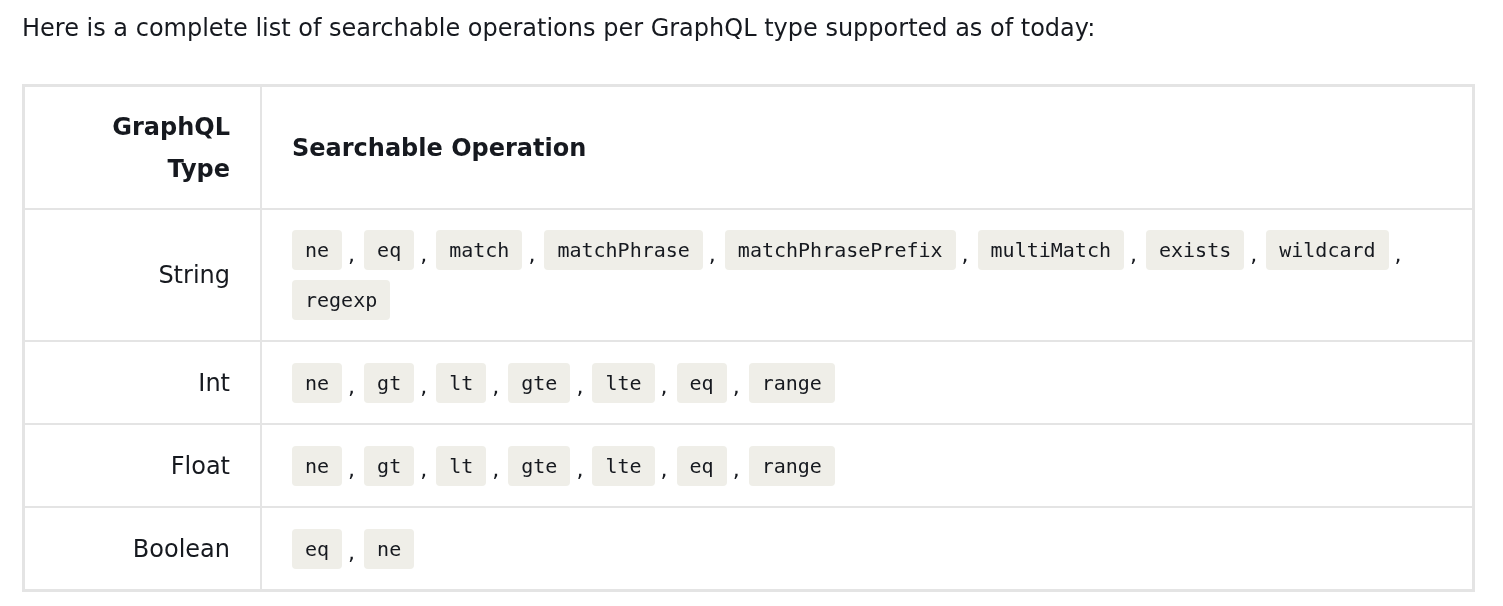 This screenshot has height=606, width=1503. Describe the element at coordinates (840, 250) in the screenshot. I see `operation-code: matchPhrasePrefix` at that location.